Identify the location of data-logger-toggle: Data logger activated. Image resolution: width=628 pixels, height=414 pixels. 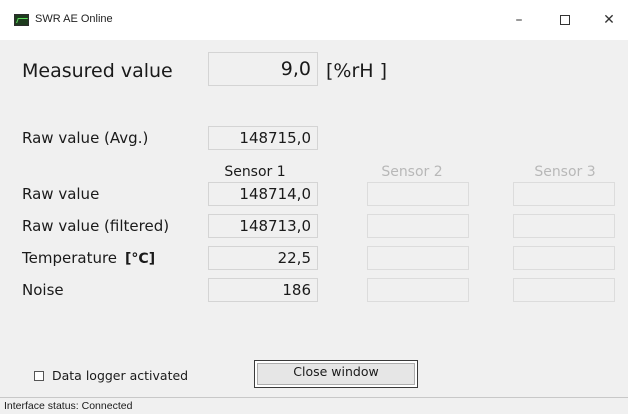
(111, 375).